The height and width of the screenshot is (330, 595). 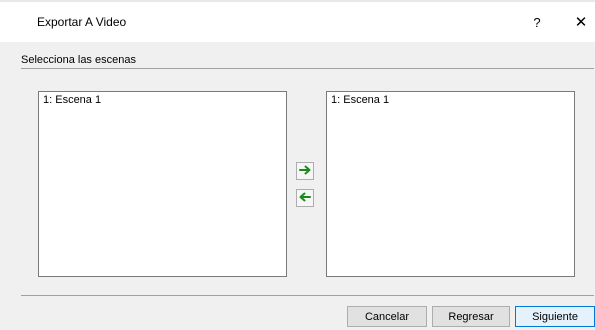 I want to click on section-divider, so click(x=307, y=68).